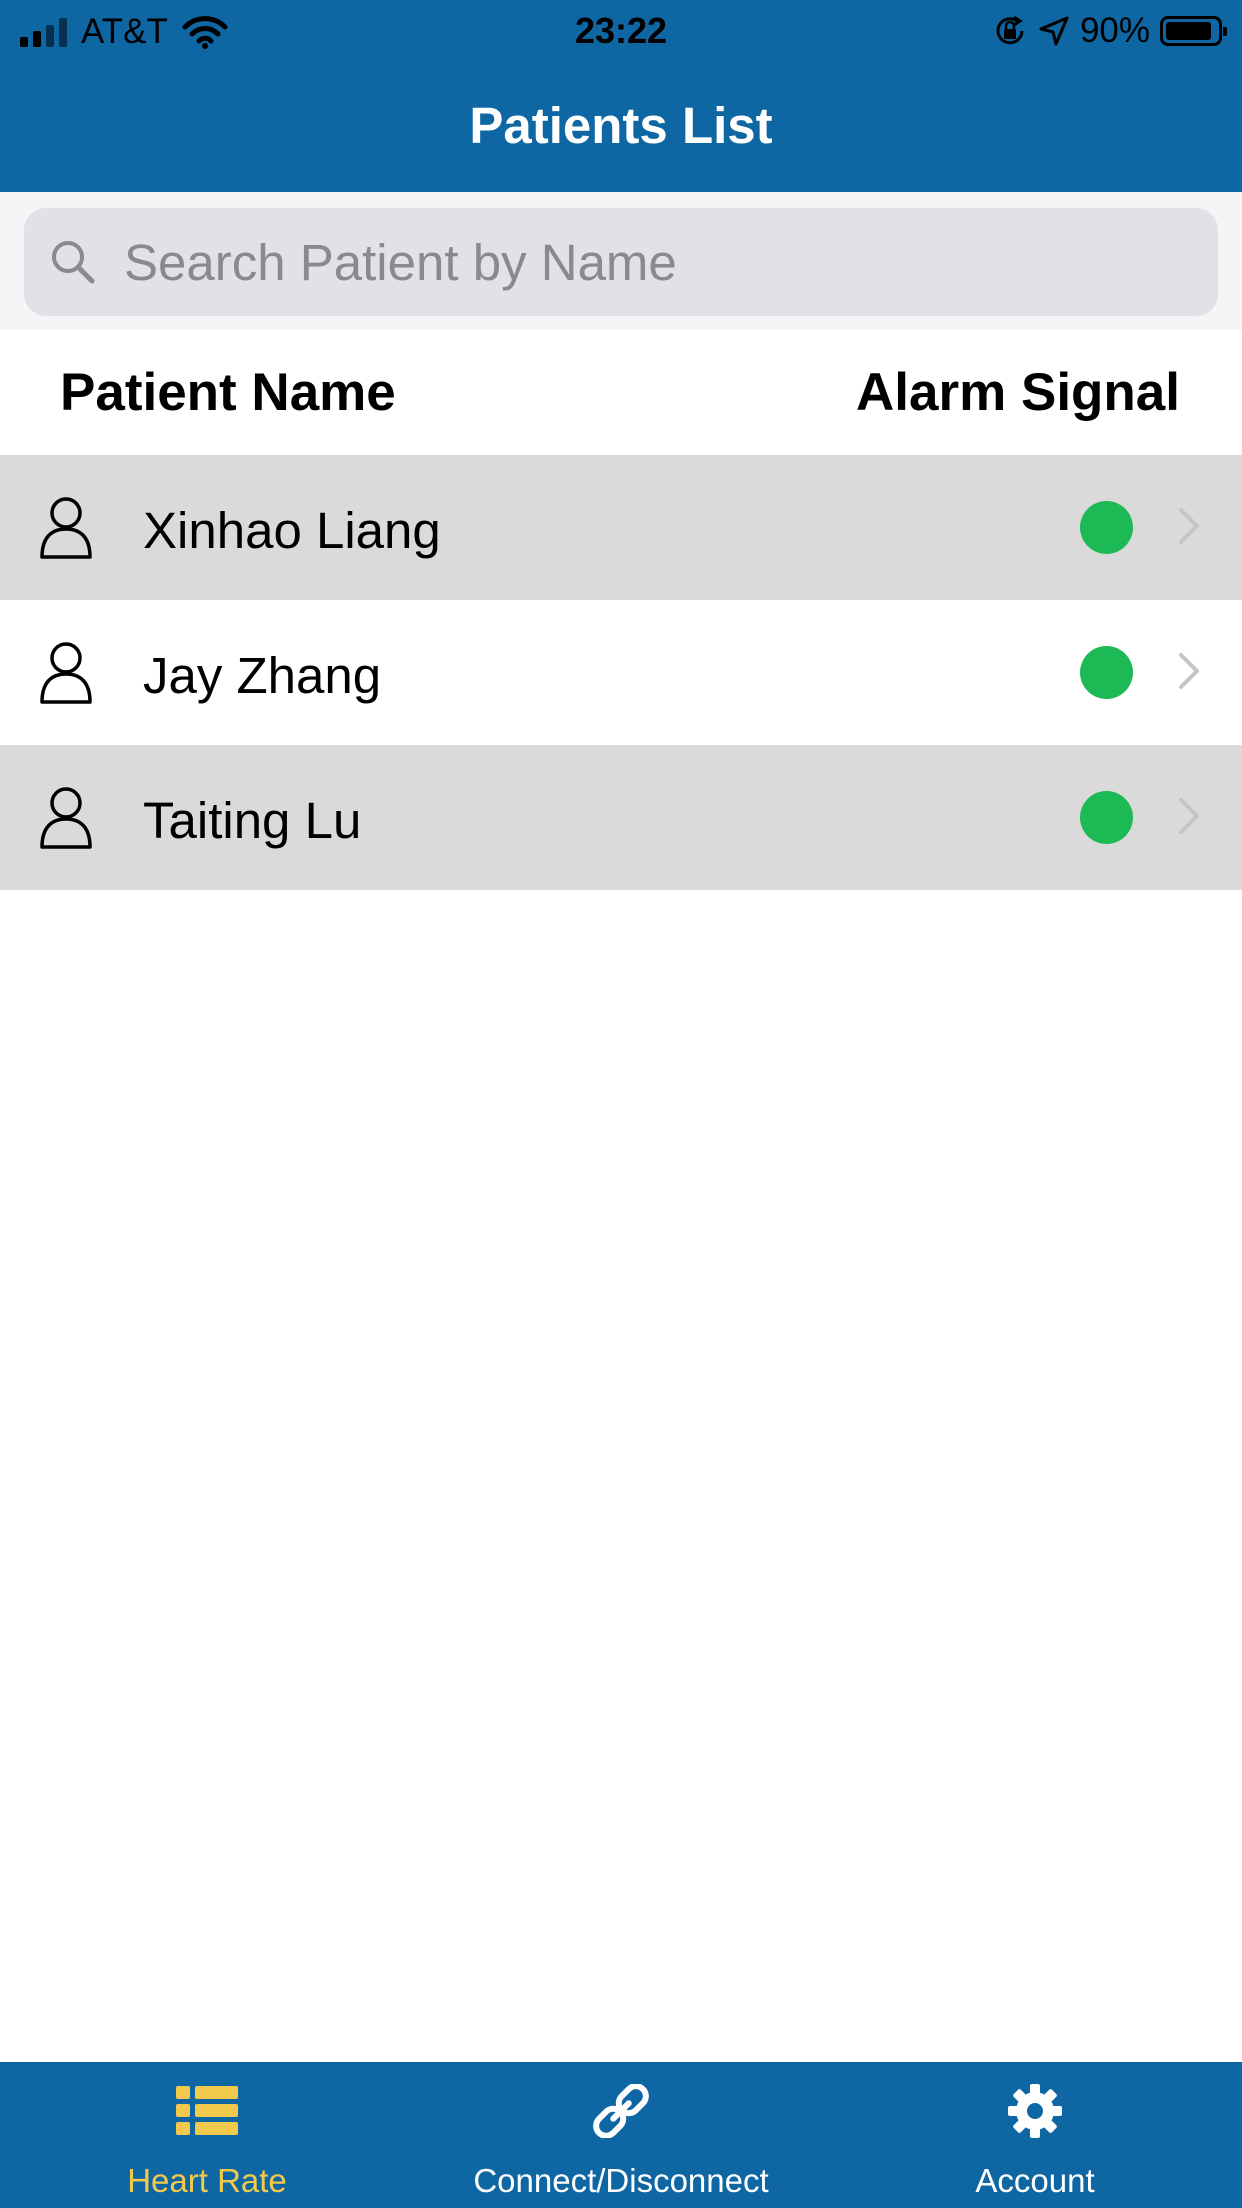 The image size is (1242, 2208). Describe the element at coordinates (207, 2180) in the screenshot. I see `tab-label: Heart Rate` at that location.